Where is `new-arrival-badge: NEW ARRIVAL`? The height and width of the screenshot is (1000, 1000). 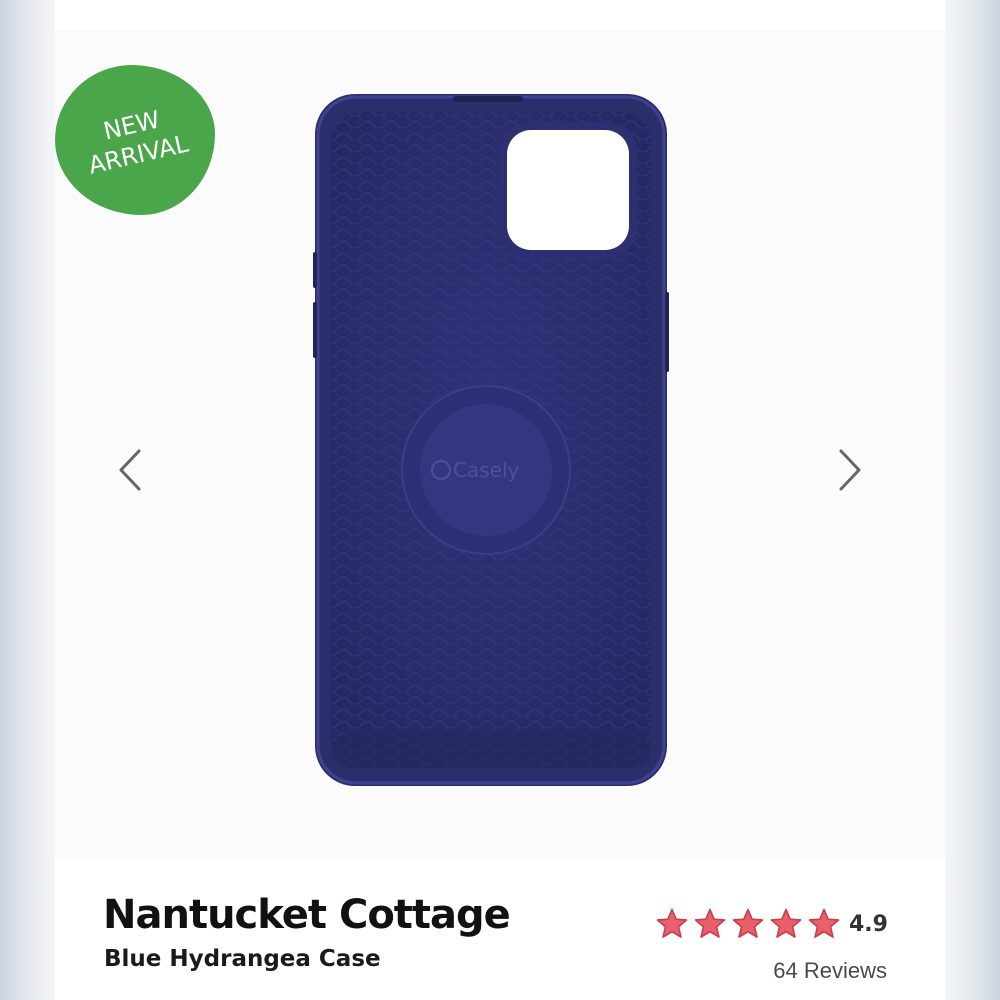
new-arrival-badge: NEW ARRIVAL is located at coordinates (135, 140).